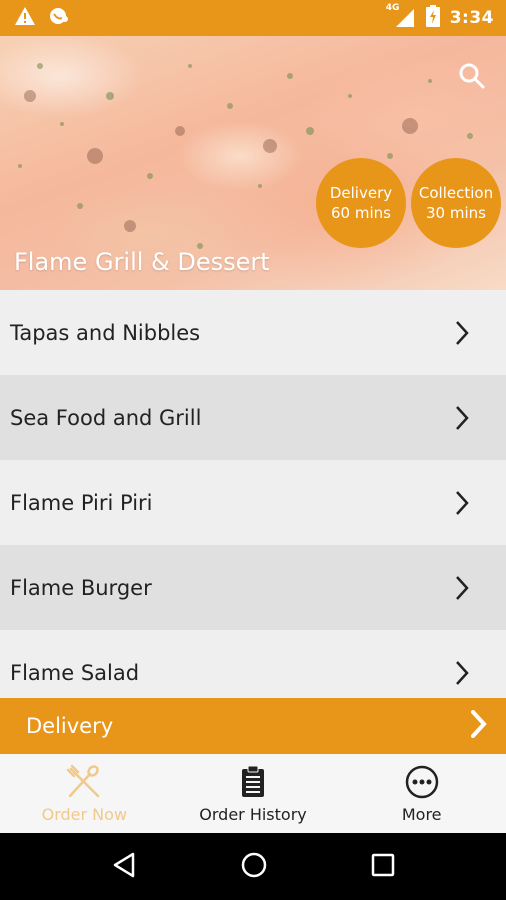 The image size is (506, 900). I want to click on fork-spoon-icon, so click(84, 782).